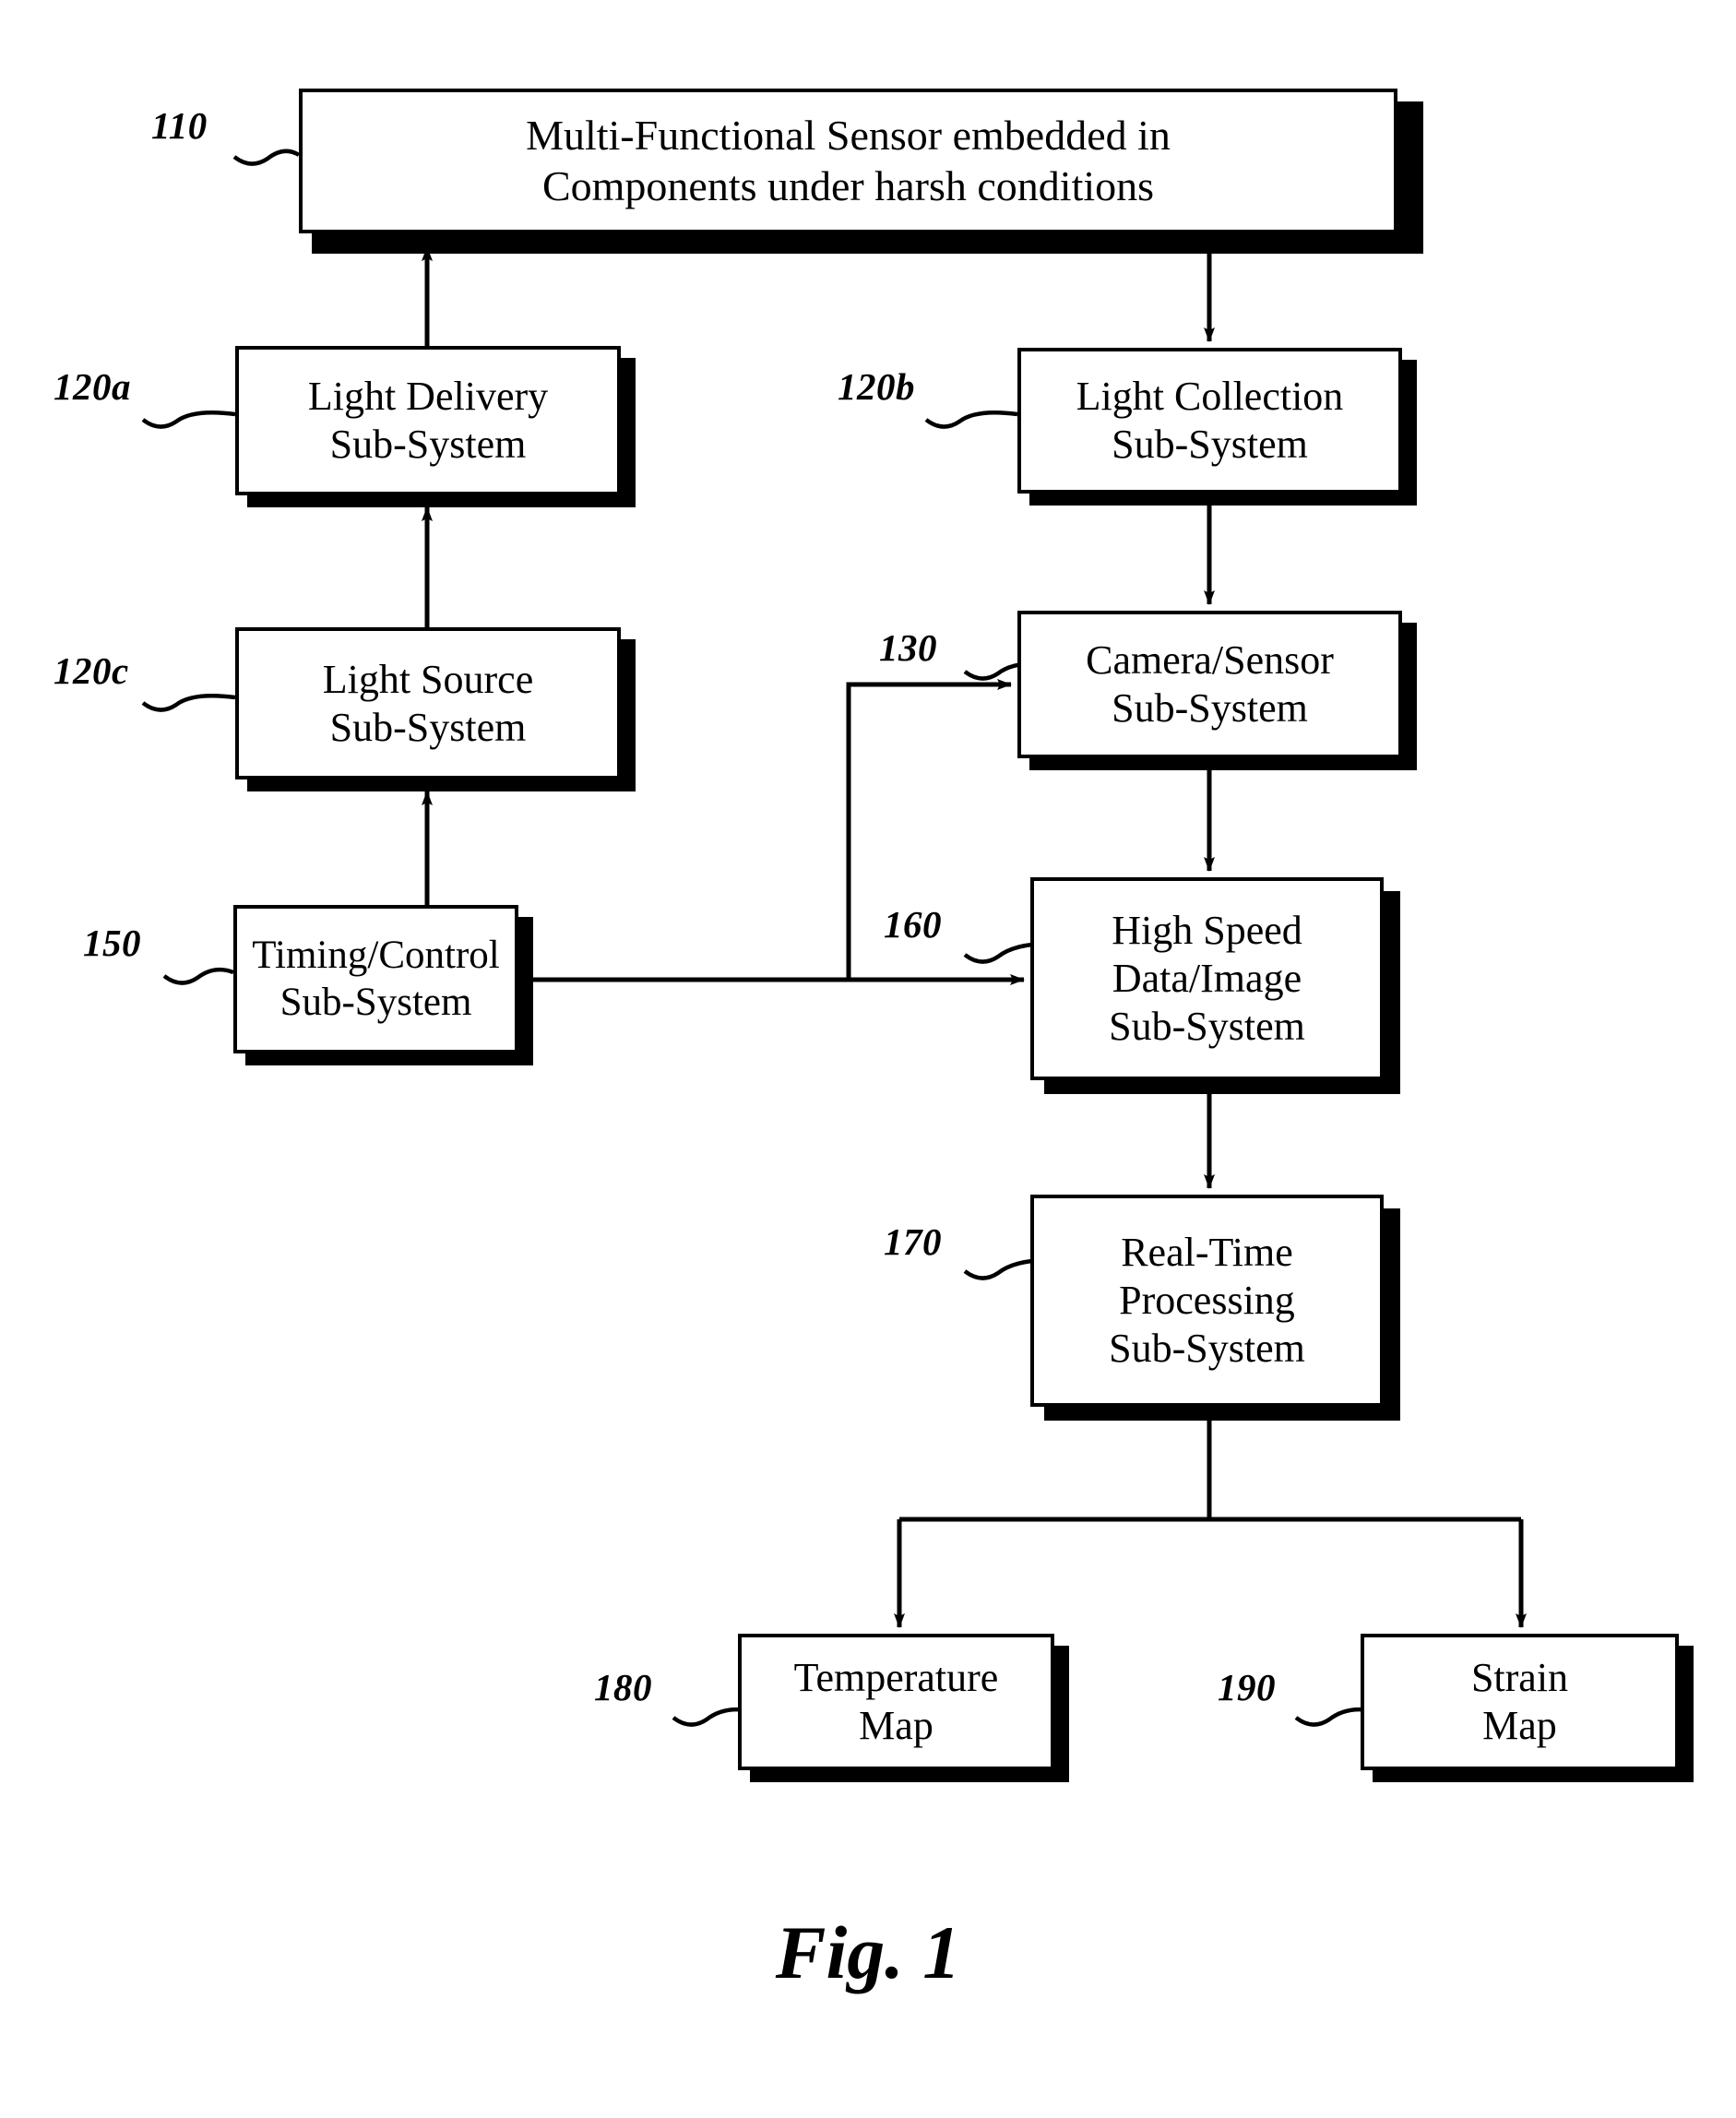 The width and height of the screenshot is (1736, 2118). What do you see at coordinates (971, 419) in the screenshot?
I see `leader-120b` at bounding box center [971, 419].